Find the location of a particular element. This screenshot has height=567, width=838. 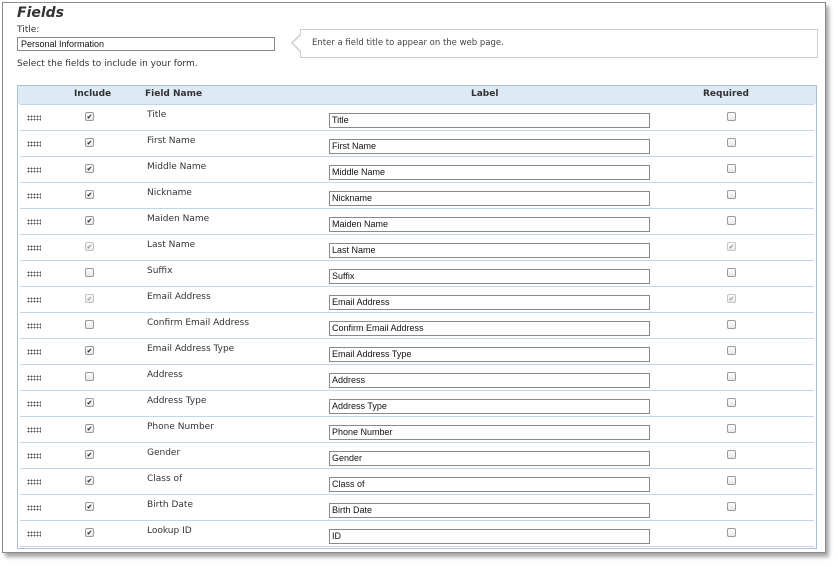

field-name: Nickname is located at coordinates (169, 193).